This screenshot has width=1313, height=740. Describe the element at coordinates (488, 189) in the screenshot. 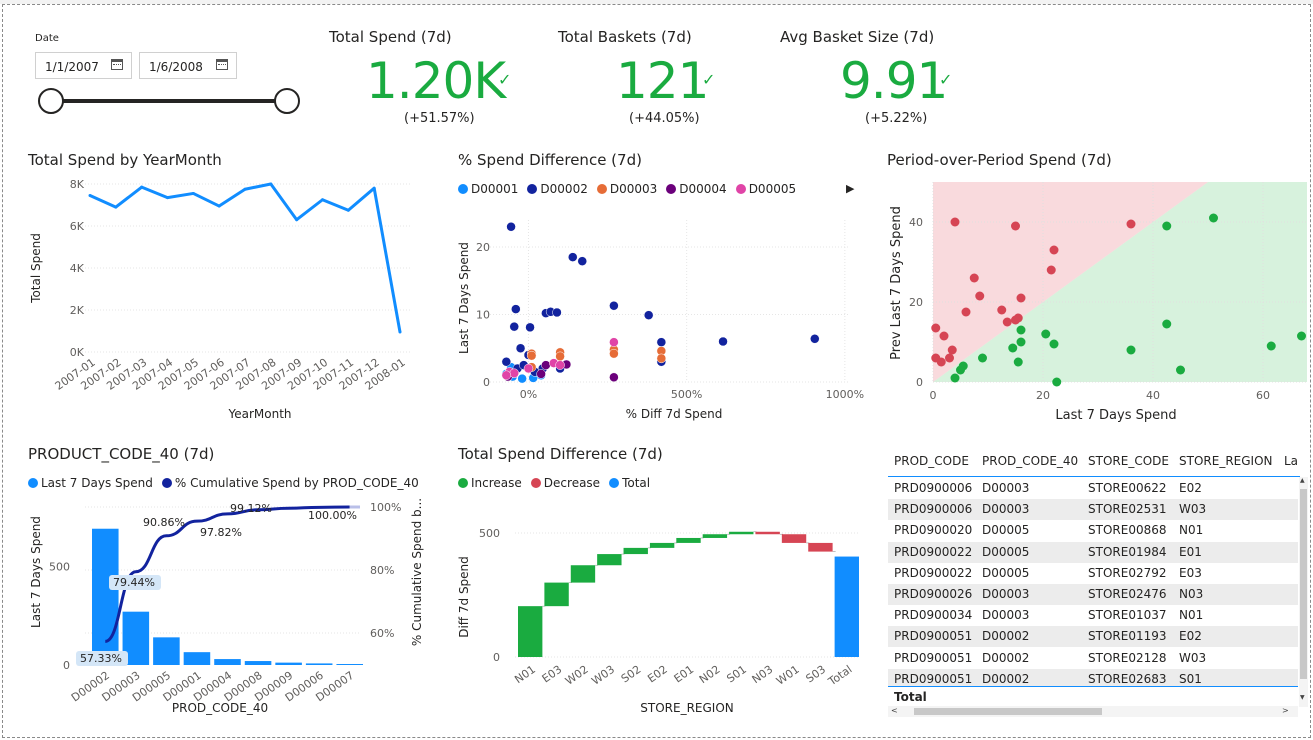

I see `legend-item: D00001` at that location.